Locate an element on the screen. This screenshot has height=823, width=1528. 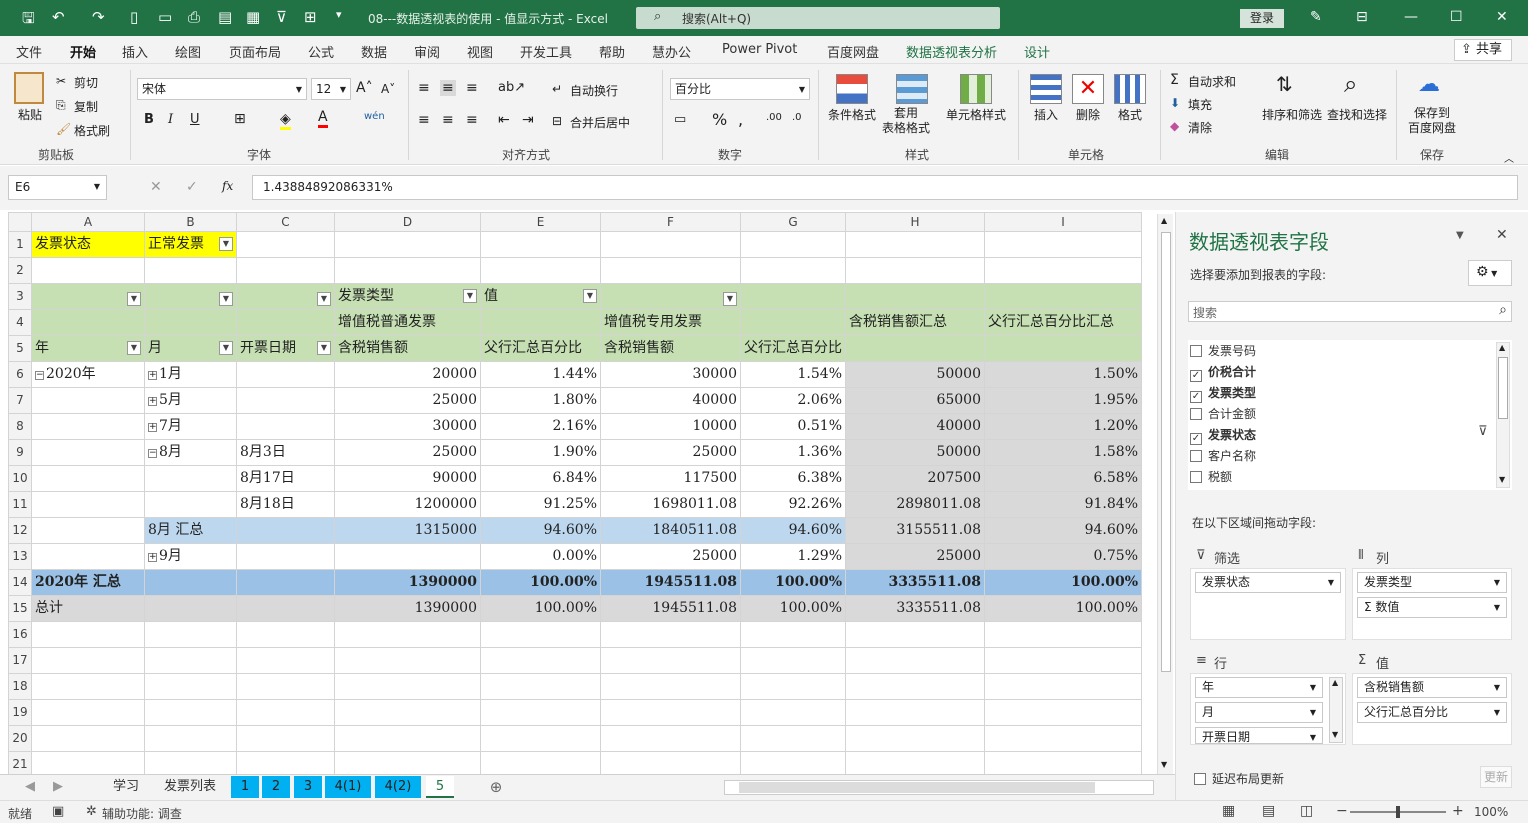
decrease-indent-icon: ⇤ is located at coordinates (504, 120).